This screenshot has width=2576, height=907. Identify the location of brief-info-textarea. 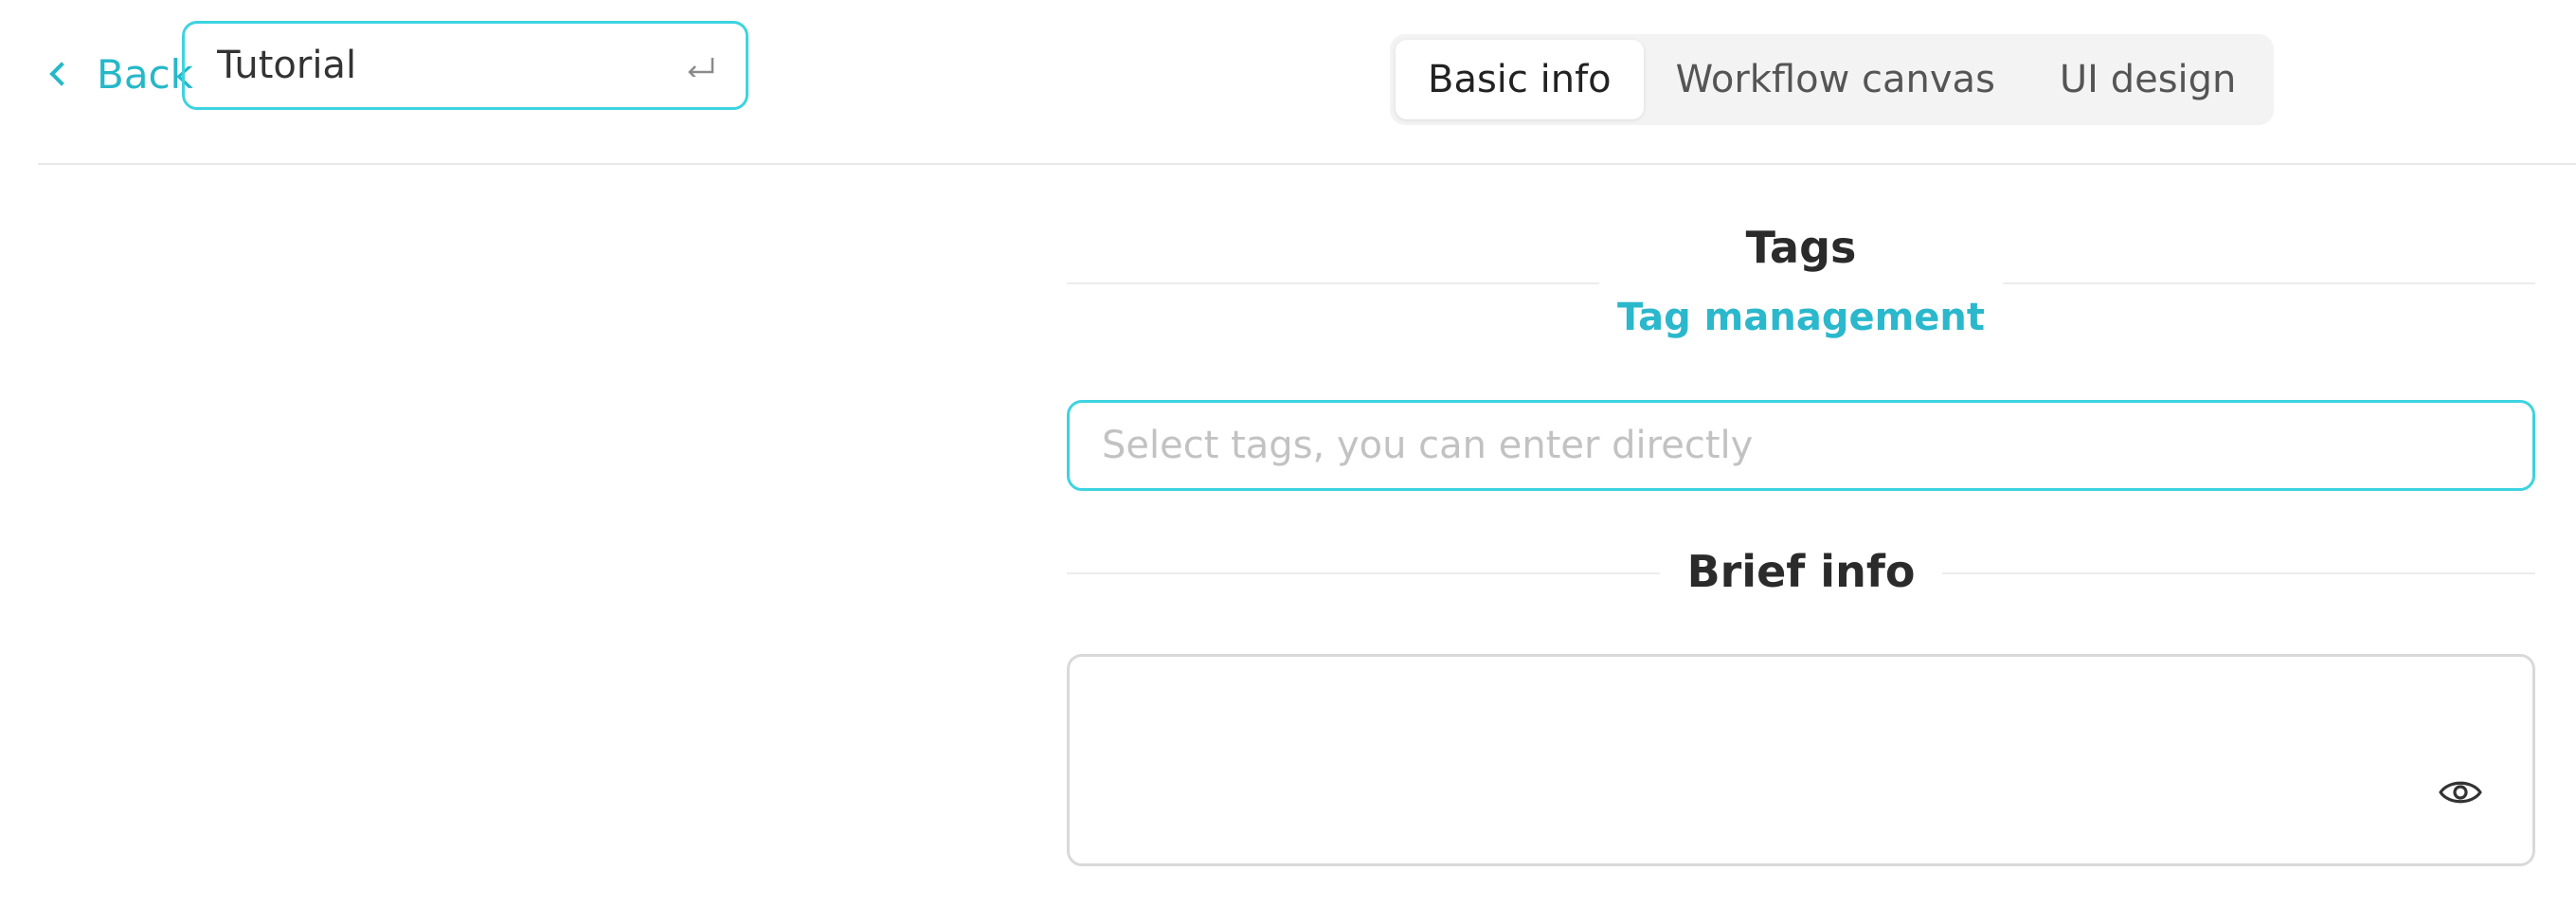
(1756, 756).